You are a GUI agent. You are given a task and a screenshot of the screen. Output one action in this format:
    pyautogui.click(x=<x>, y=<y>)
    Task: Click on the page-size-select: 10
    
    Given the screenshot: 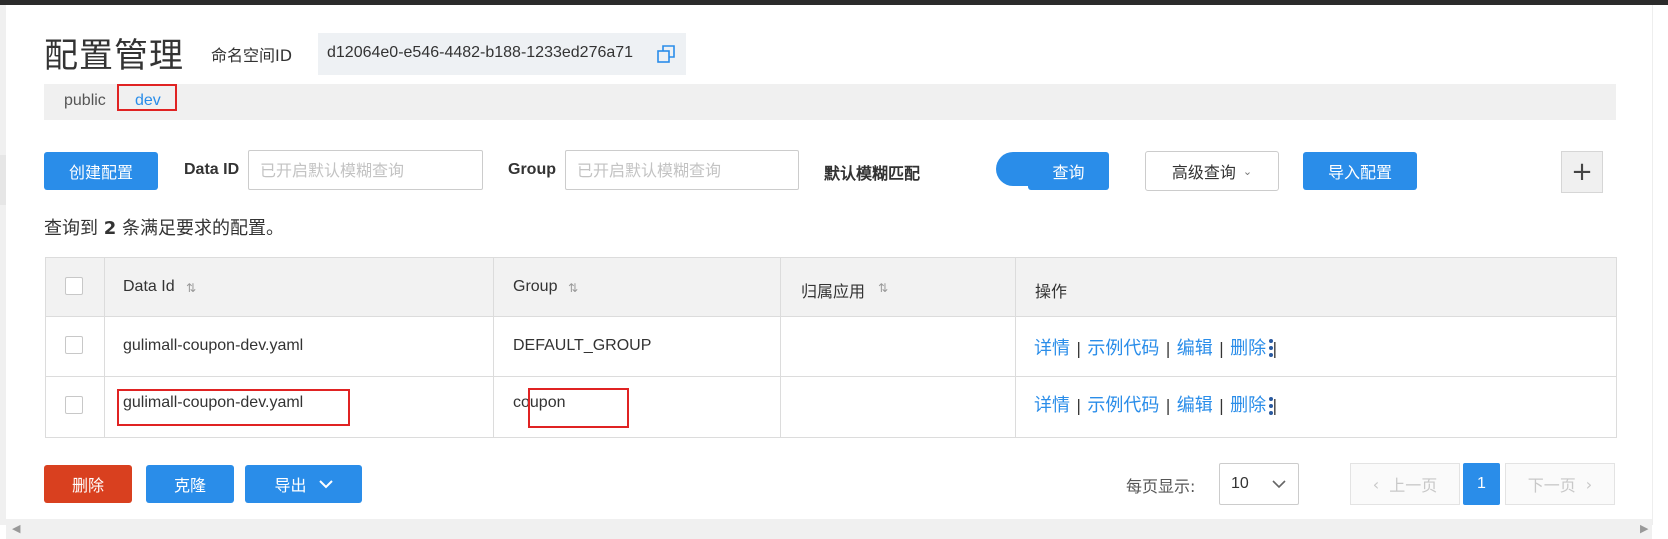 What is the action you would take?
    pyautogui.click(x=1259, y=484)
    